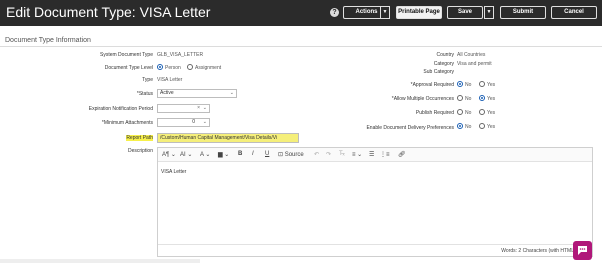 This screenshot has height=263, width=602. I want to click on stepper-icon: ⌄, so click(205, 122).